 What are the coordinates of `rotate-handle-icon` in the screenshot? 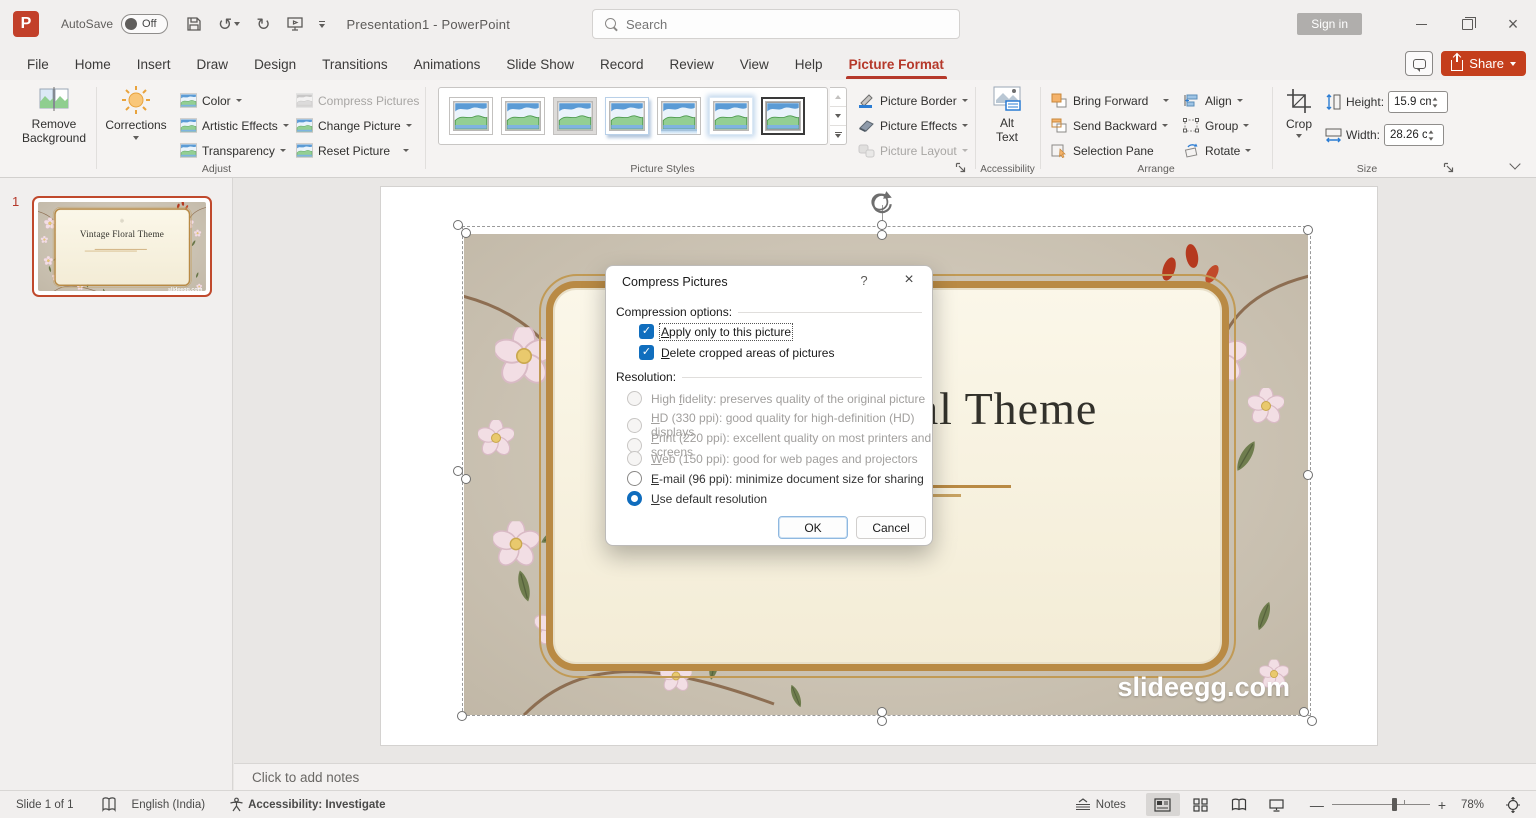 It's located at (882, 202).